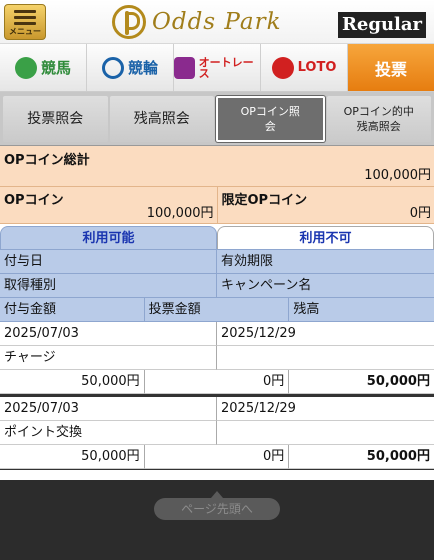 The image size is (434, 560). I want to click on page-top-button: ページ先頭へ, so click(217, 505).